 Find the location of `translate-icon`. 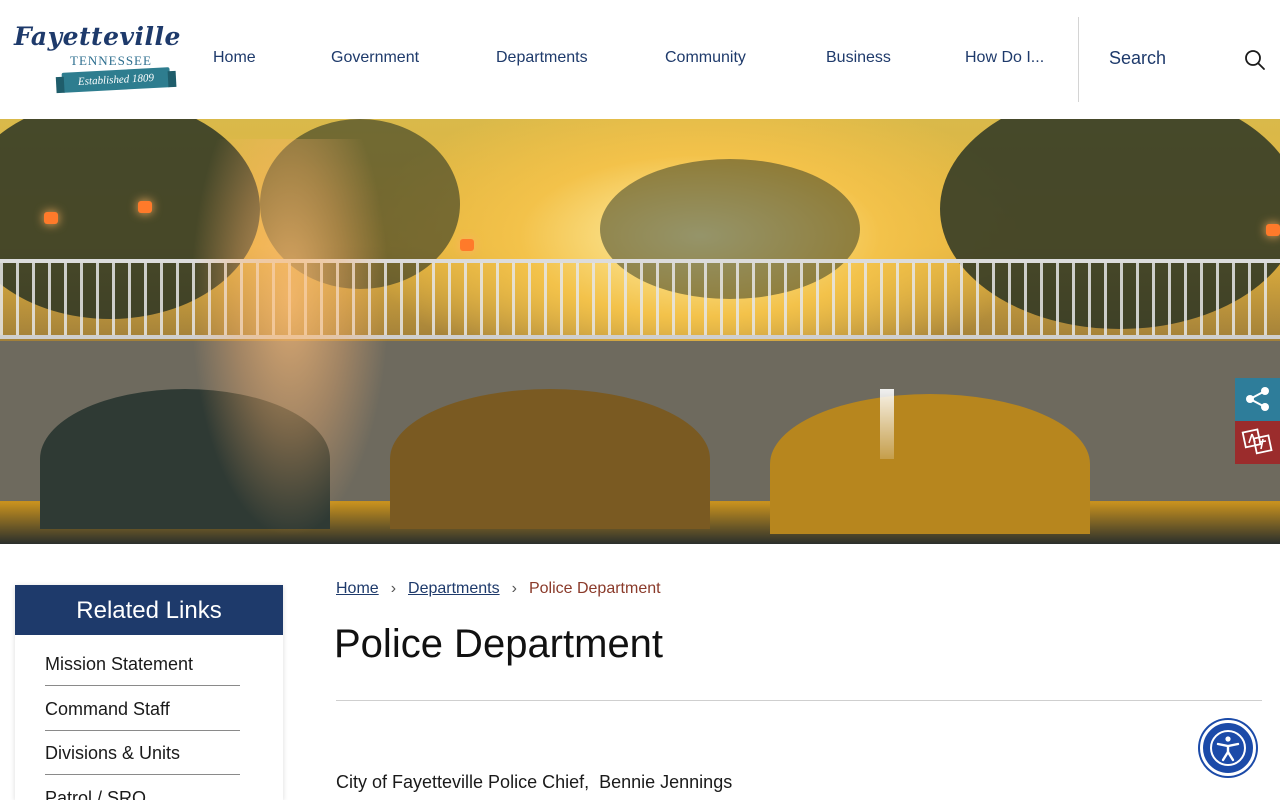

translate-icon is located at coordinates (1257, 441).